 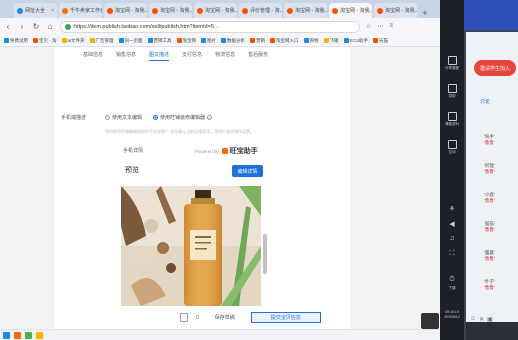 I want to click on secure-lock-icon, so click(x=68, y=26).